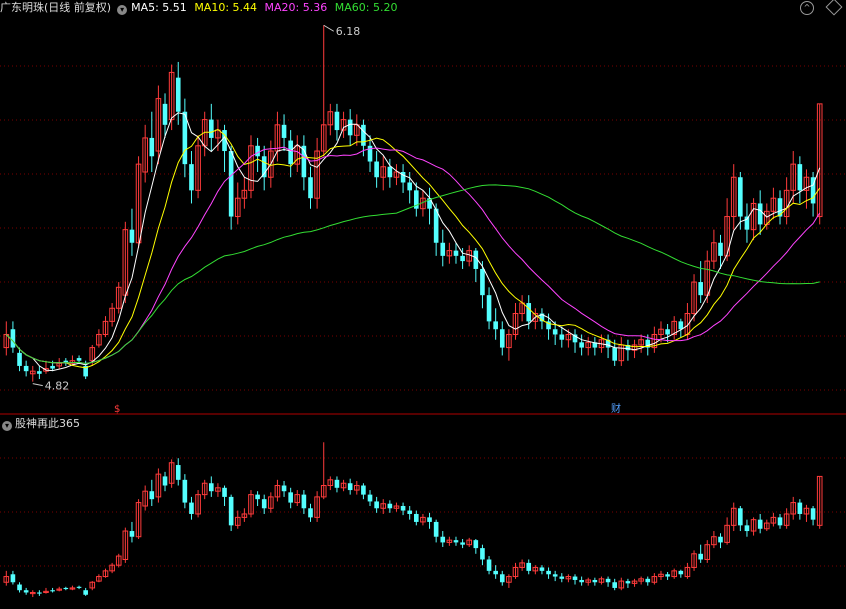 This screenshot has width=846, height=609. I want to click on low-price-label: 4.82, so click(57, 386).